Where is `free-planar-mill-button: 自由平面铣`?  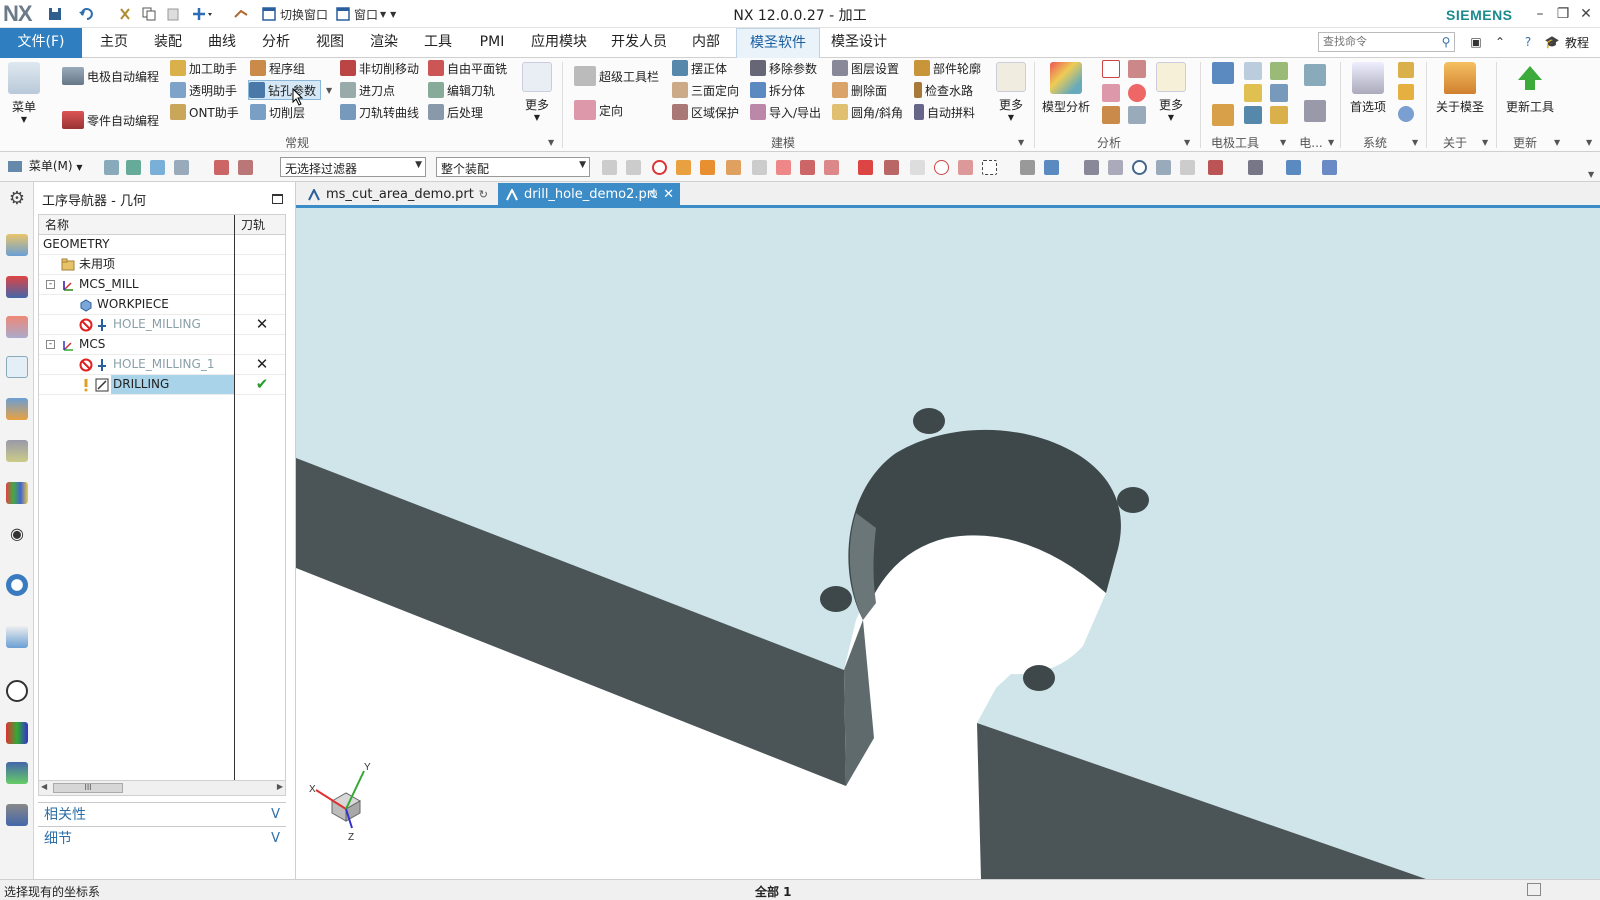 free-planar-mill-button: 自由平面铣 is located at coordinates (467, 68).